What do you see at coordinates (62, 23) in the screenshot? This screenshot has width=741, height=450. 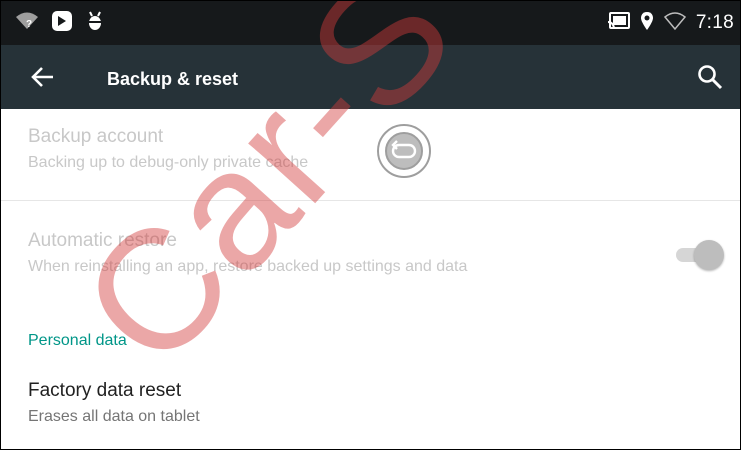 I see `notification-icon` at bounding box center [62, 23].